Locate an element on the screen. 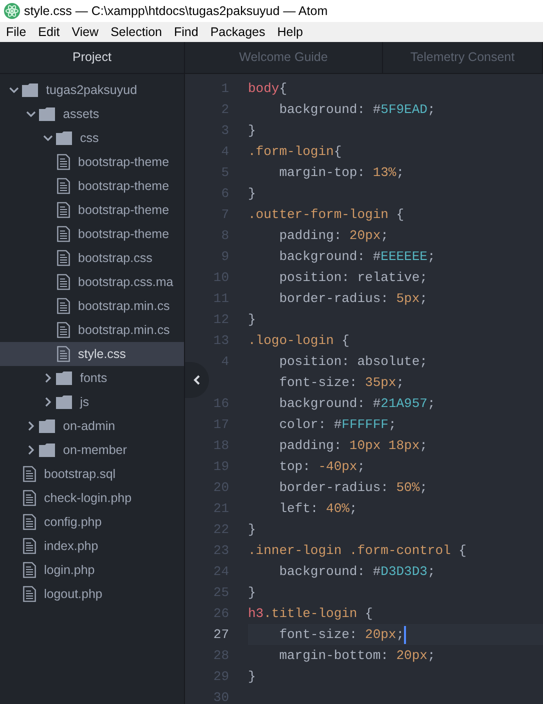 This screenshot has width=543, height=704. code-line: background: #5F9EAD; is located at coordinates (357, 110).